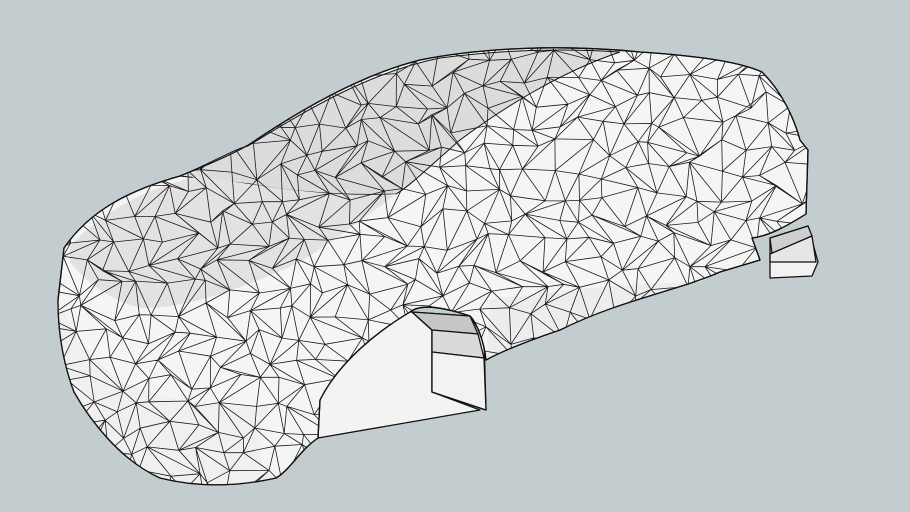  Describe the element at coordinates (794, 252) in the screenshot. I see `rear-wheel-well` at that location.